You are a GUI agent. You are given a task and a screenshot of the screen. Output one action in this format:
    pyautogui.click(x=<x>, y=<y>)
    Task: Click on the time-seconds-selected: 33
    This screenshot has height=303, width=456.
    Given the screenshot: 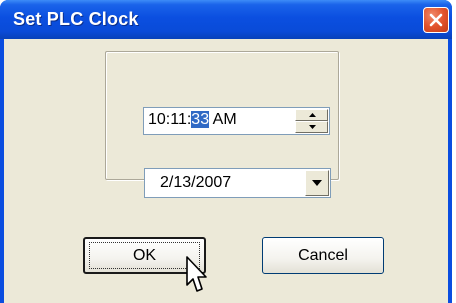 What is the action you would take?
    pyautogui.click(x=200, y=119)
    